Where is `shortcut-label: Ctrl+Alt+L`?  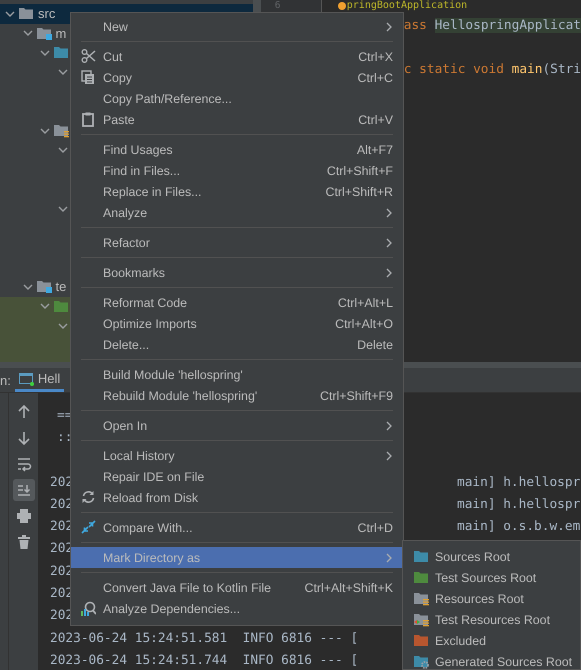 shortcut-label: Ctrl+Alt+L is located at coordinates (365, 303).